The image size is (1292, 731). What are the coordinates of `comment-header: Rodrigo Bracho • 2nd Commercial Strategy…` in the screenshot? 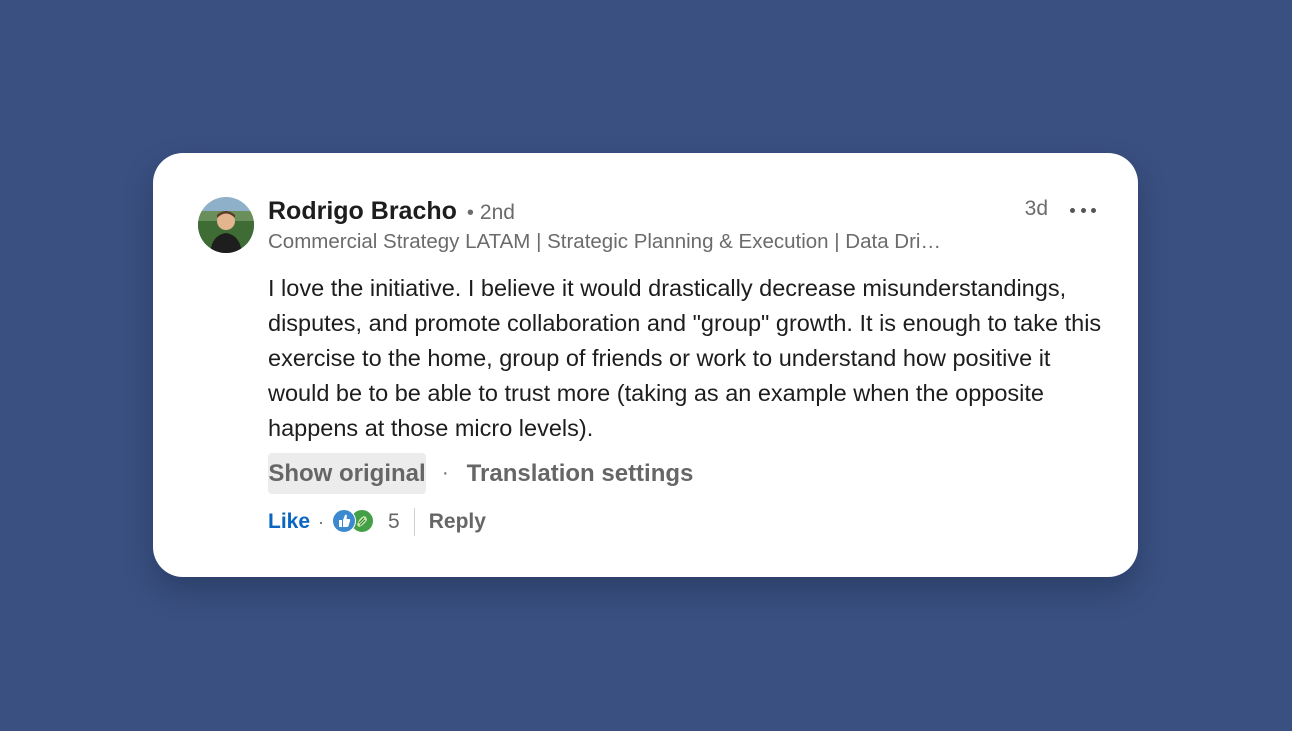 It's located at (683, 225).